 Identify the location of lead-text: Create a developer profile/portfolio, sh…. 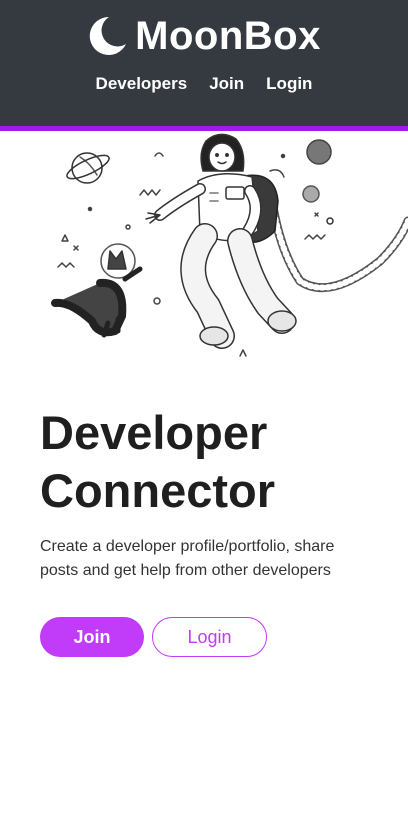
(210, 559).